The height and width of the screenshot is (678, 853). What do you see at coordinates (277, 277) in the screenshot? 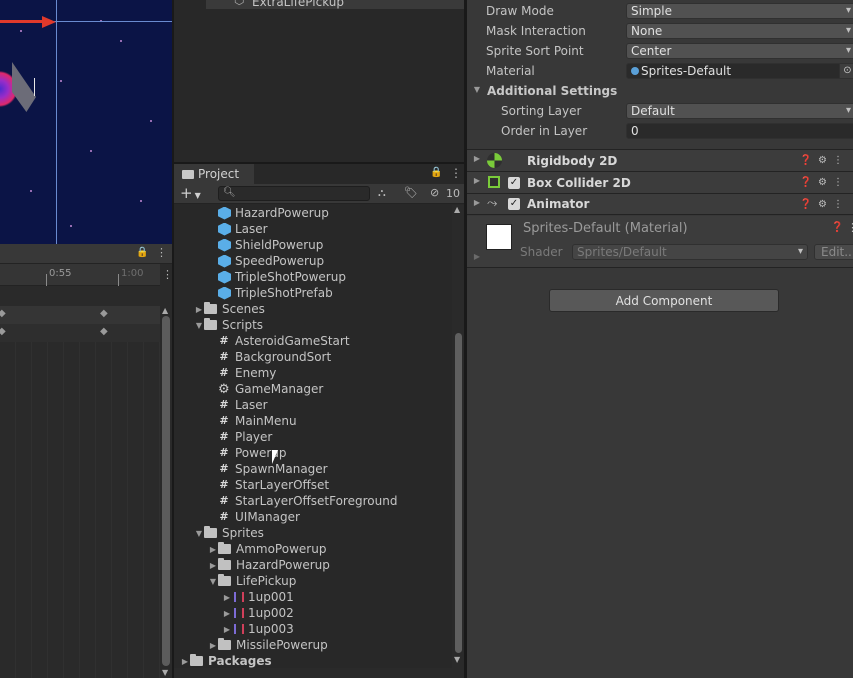
I see `project-item: TripleShotPowerup` at bounding box center [277, 277].